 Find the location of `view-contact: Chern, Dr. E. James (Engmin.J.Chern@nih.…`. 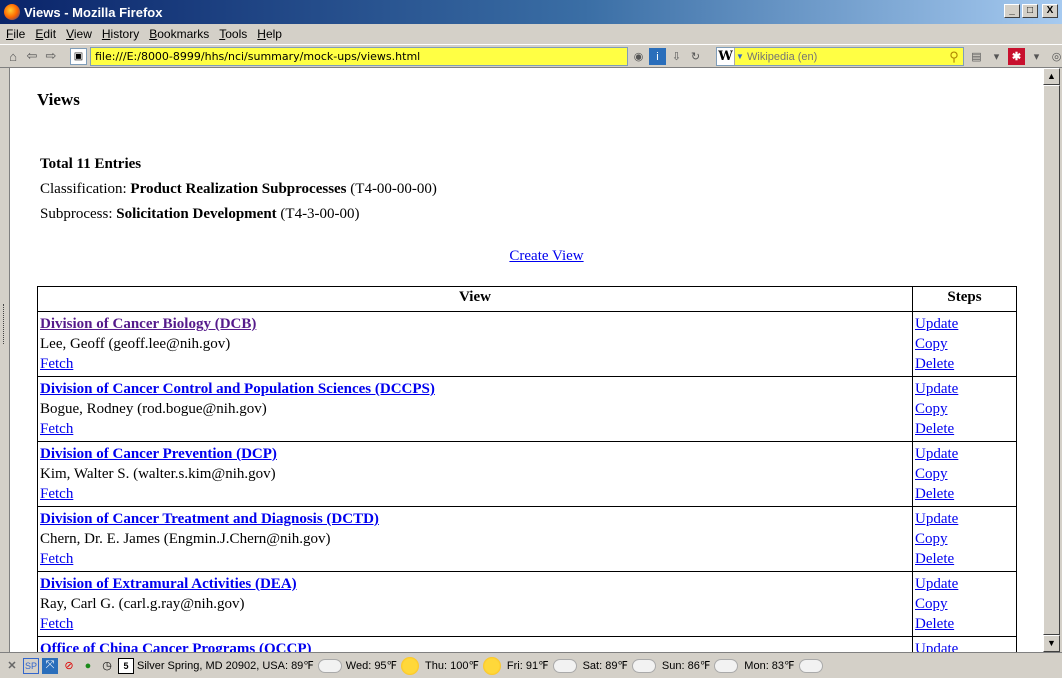

view-contact: Chern, Dr. E. James (Engmin.J.Chern@nih.… is located at coordinates (185, 539).